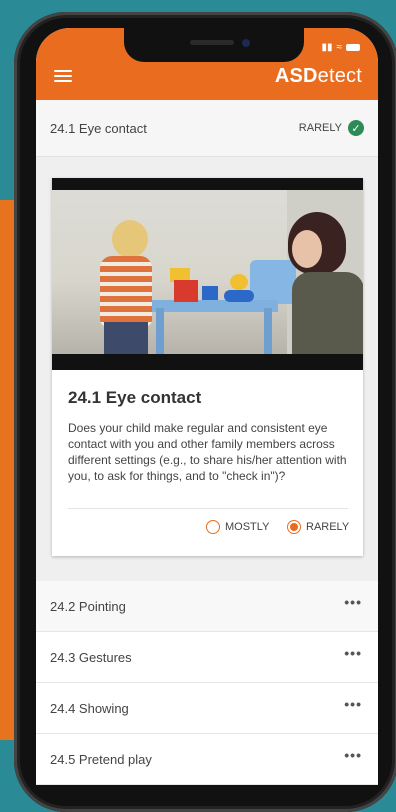 Image resolution: width=396 pixels, height=812 pixels. Describe the element at coordinates (294, 527) in the screenshot. I see `radio-selected-icon` at that location.